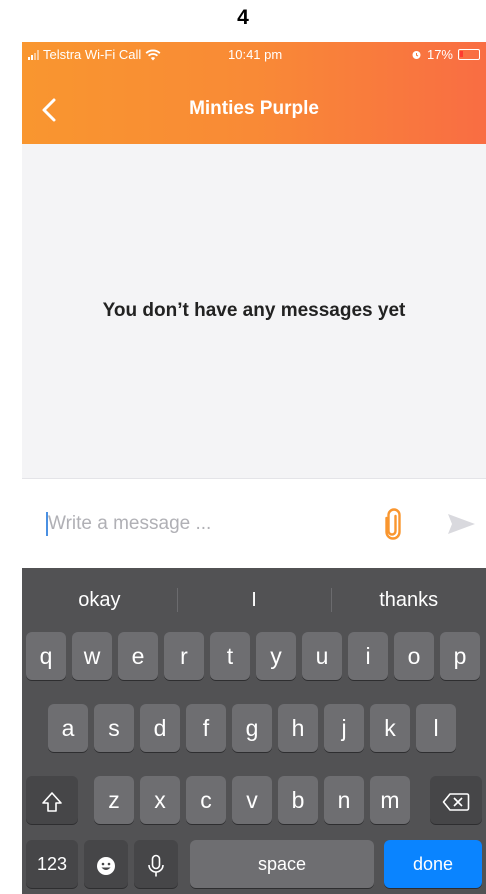 This screenshot has width=486, height=894. What do you see at coordinates (298, 728) in the screenshot?
I see `key: h` at bounding box center [298, 728].